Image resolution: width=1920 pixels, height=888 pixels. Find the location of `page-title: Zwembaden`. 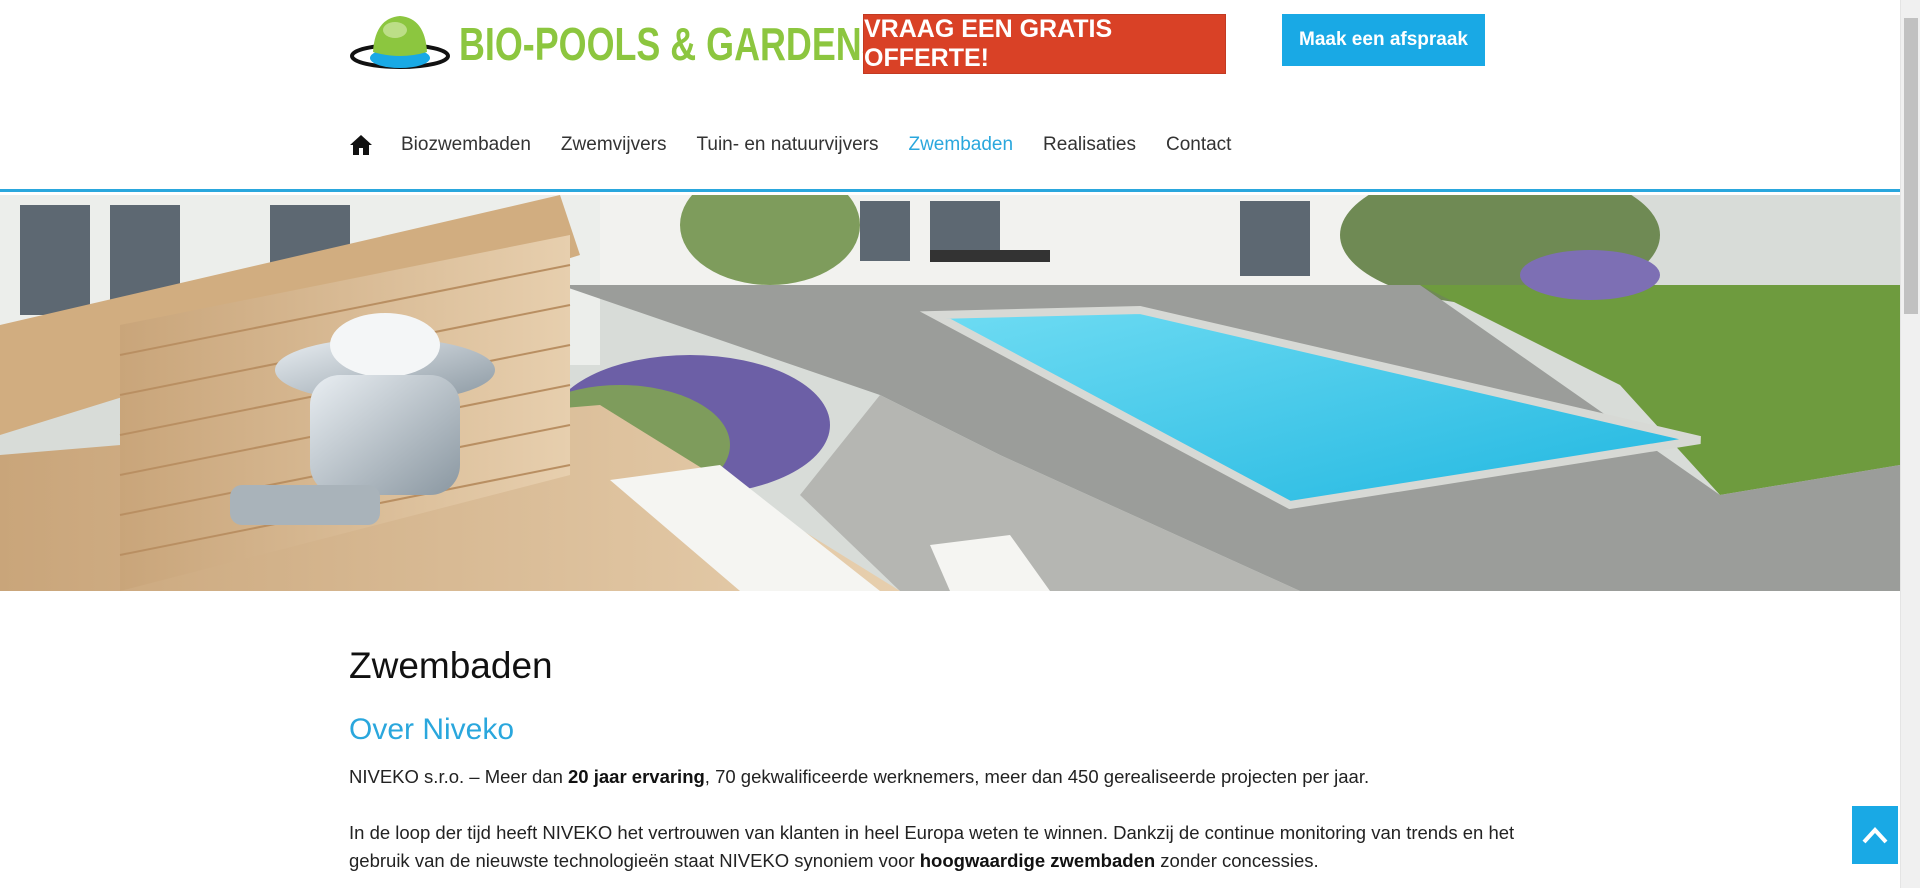

page-title: Zwembaden is located at coordinates (451, 665).